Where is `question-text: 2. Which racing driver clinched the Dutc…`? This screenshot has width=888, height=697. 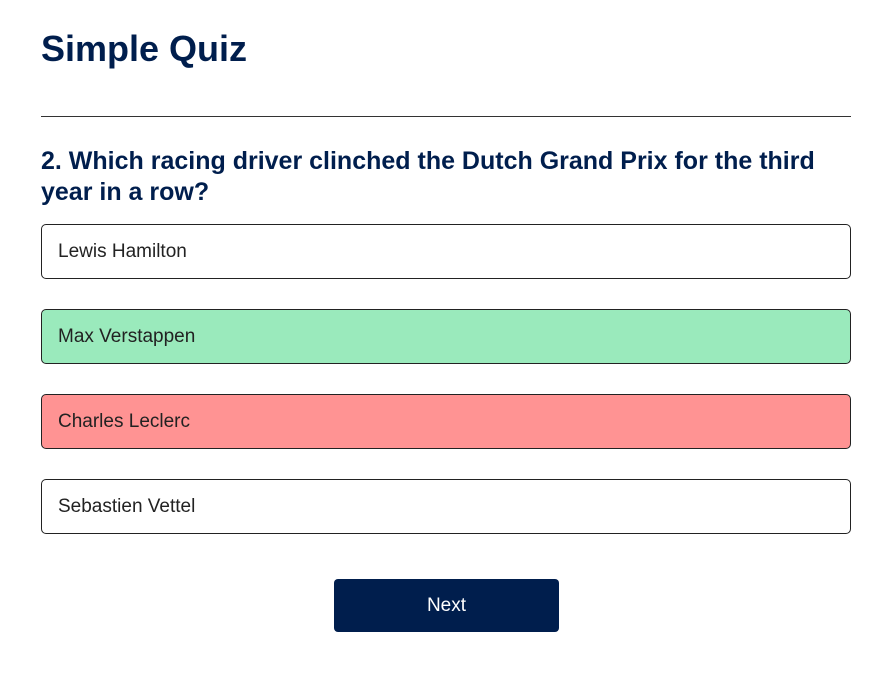
question-text: 2. Which racing driver clinched the Dutc… is located at coordinates (428, 176).